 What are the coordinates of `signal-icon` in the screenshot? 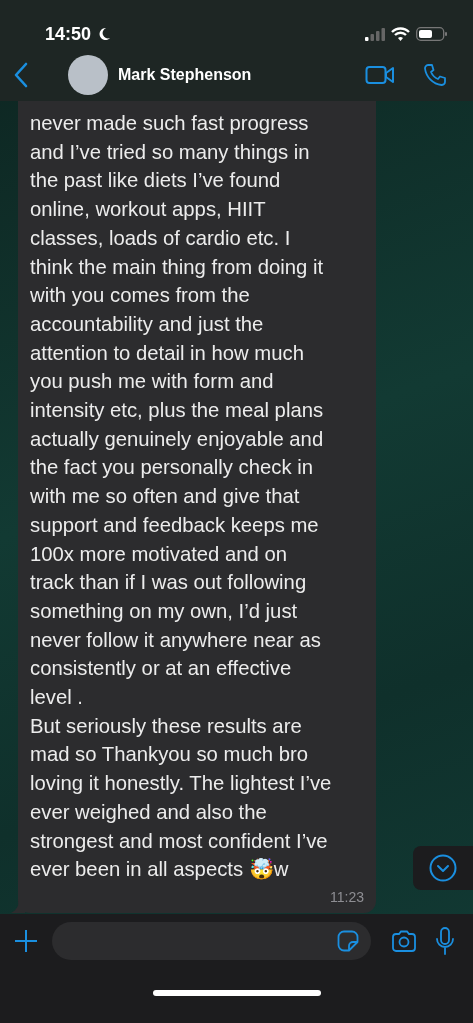 It's located at (375, 34).